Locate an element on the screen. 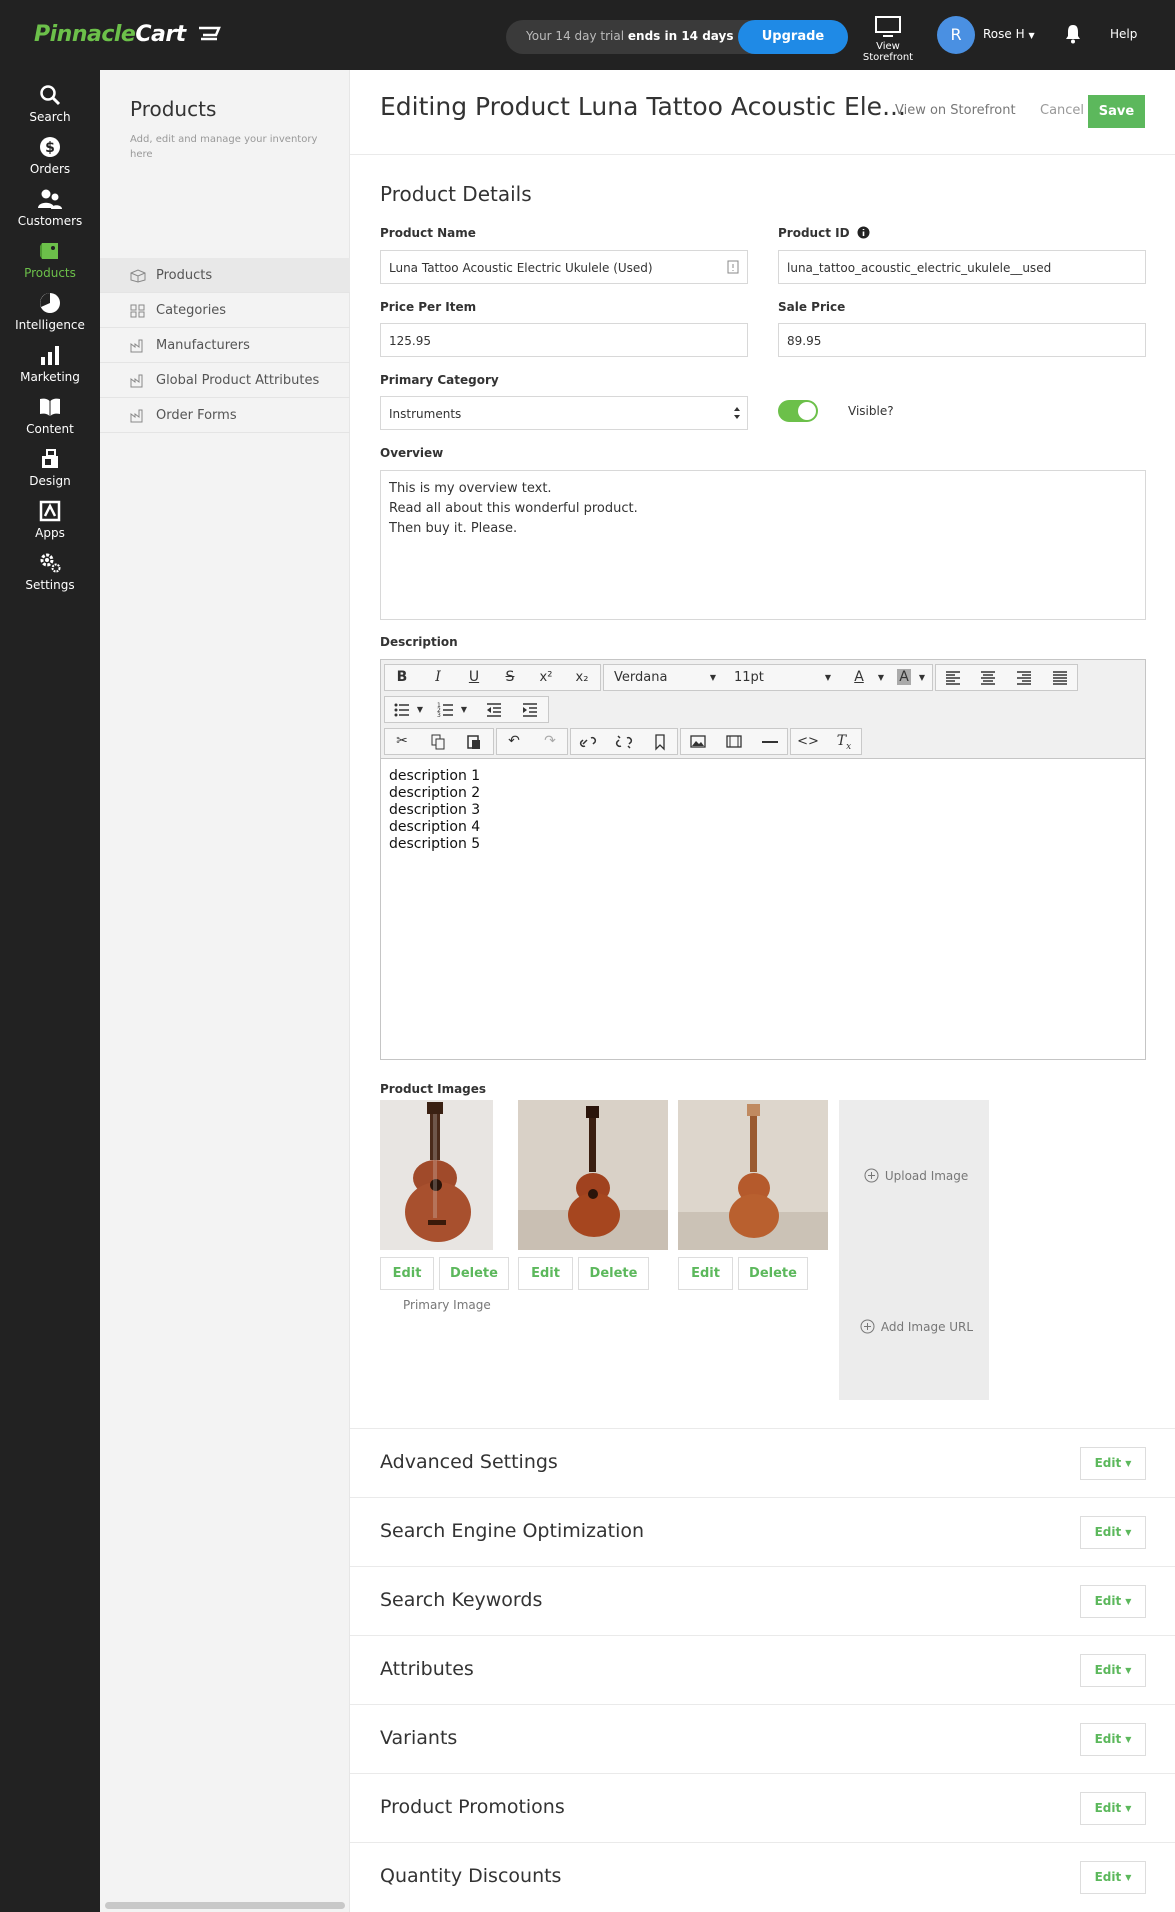 The width and height of the screenshot is (1175, 1912). sidebar-item-label: Global Product Attributes is located at coordinates (238, 380).